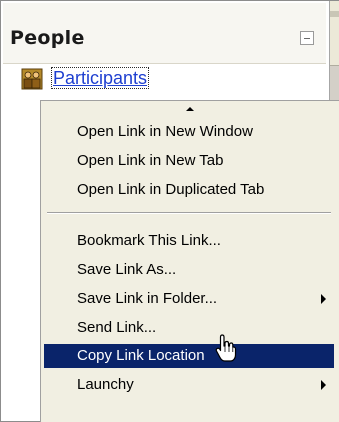  I want to click on menu-item-open-new-window: Open Link in New Window, so click(189, 132).